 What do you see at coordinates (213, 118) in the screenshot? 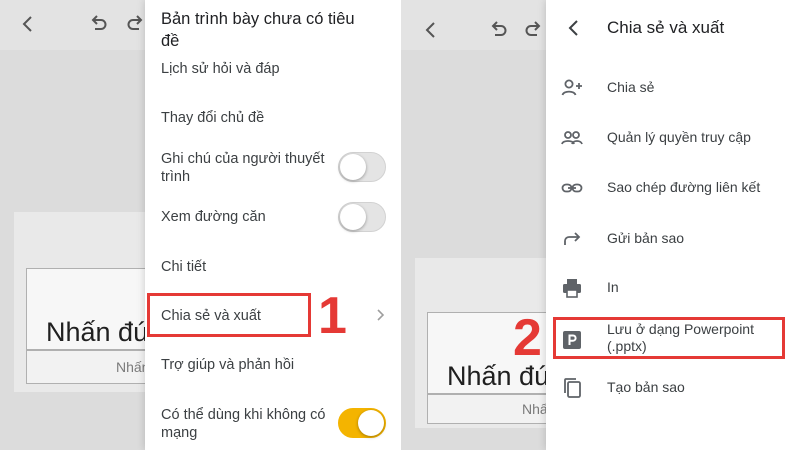
I see `menu-item-label: Thay đổi chủ đề` at bounding box center [213, 118].